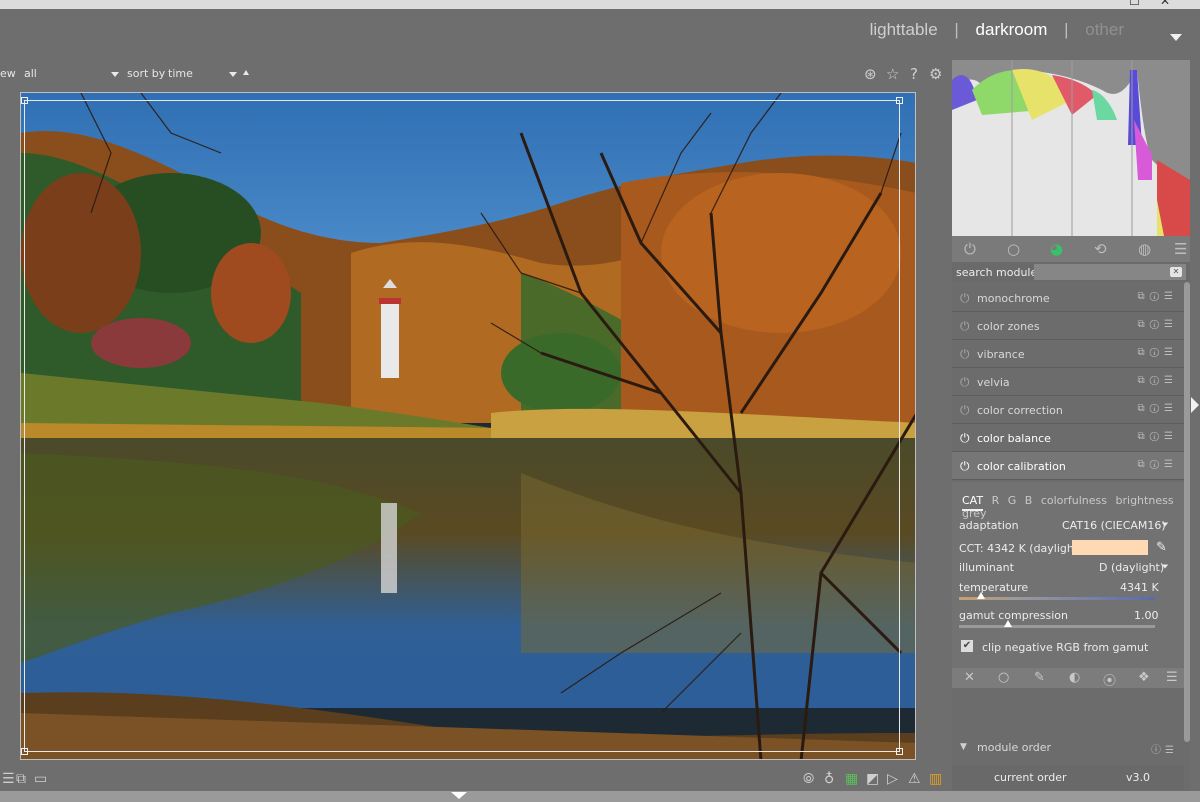 The image size is (1200, 802). I want to click on maximize-icon: ☐, so click(1144, 4).